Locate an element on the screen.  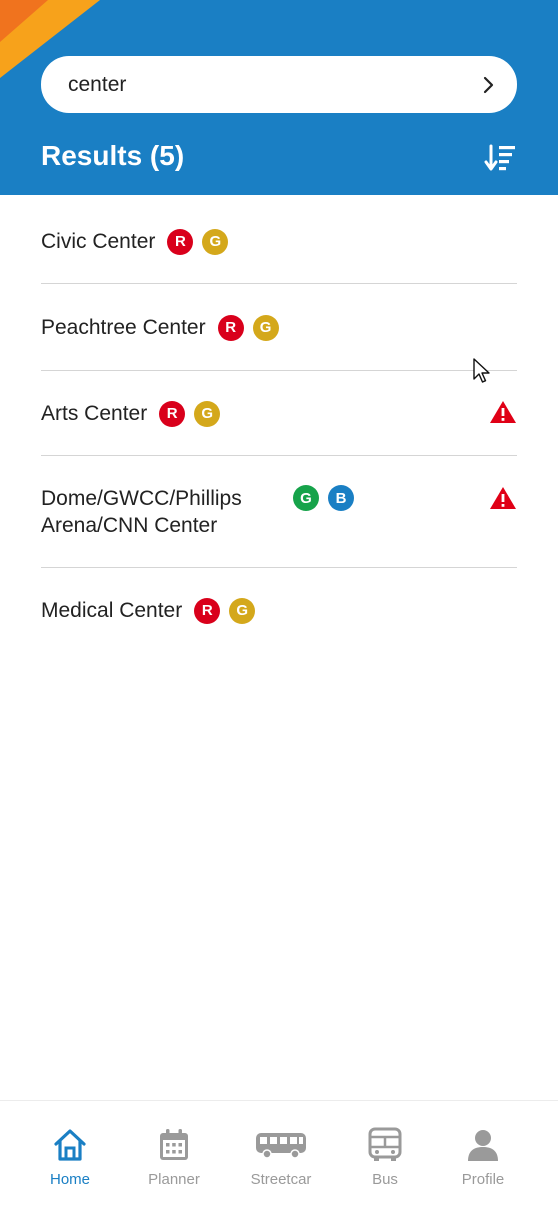
list-item: Peachtree Center R G is located at coordinates (279, 327).